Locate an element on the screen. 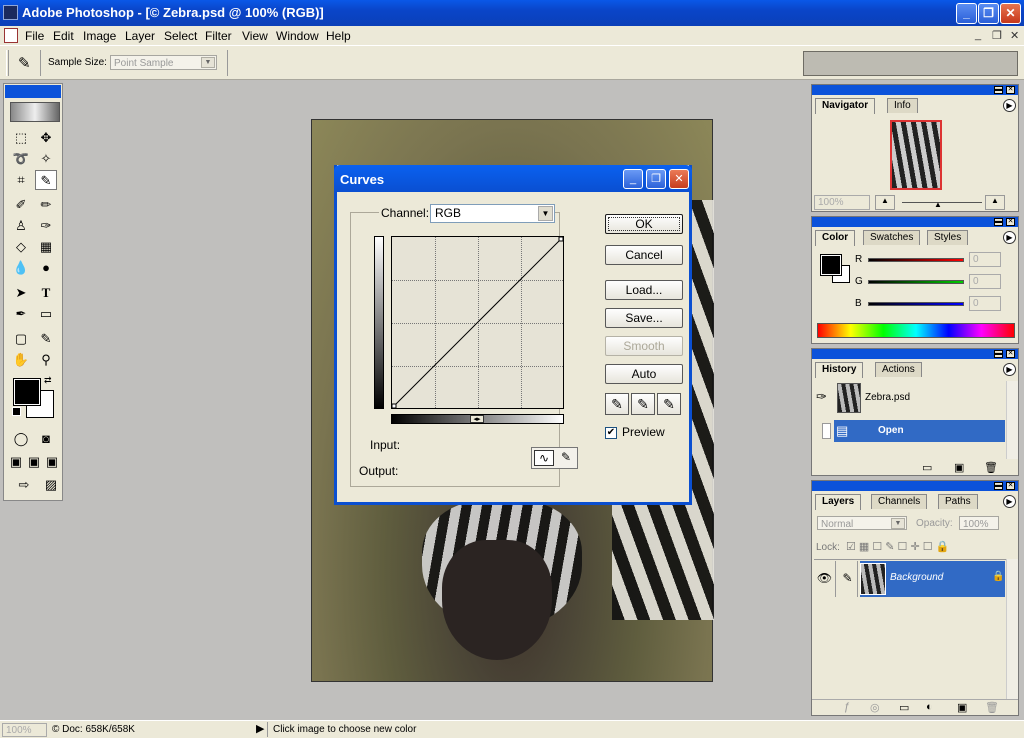 This screenshot has height=738, width=1024. white-point-eyedropper-icon: ✎ is located at coordinates (669, 404).